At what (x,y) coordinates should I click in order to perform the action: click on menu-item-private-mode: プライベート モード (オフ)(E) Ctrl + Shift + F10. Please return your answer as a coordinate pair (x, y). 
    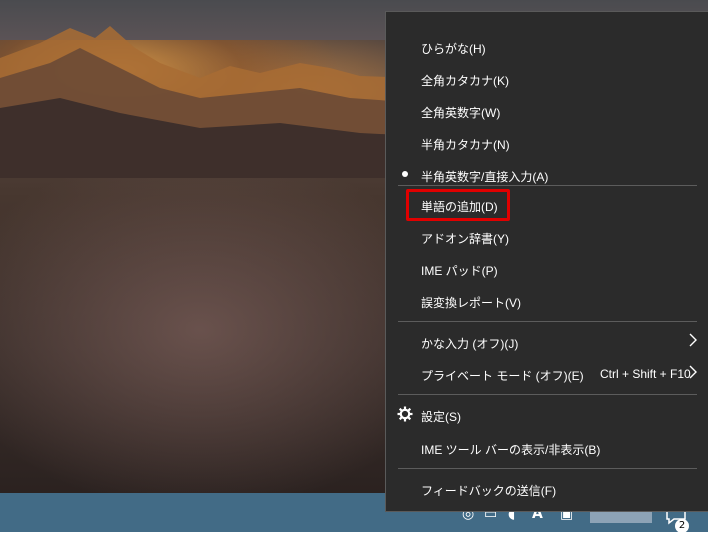
    Looking at the image, I should click on (547, 374).